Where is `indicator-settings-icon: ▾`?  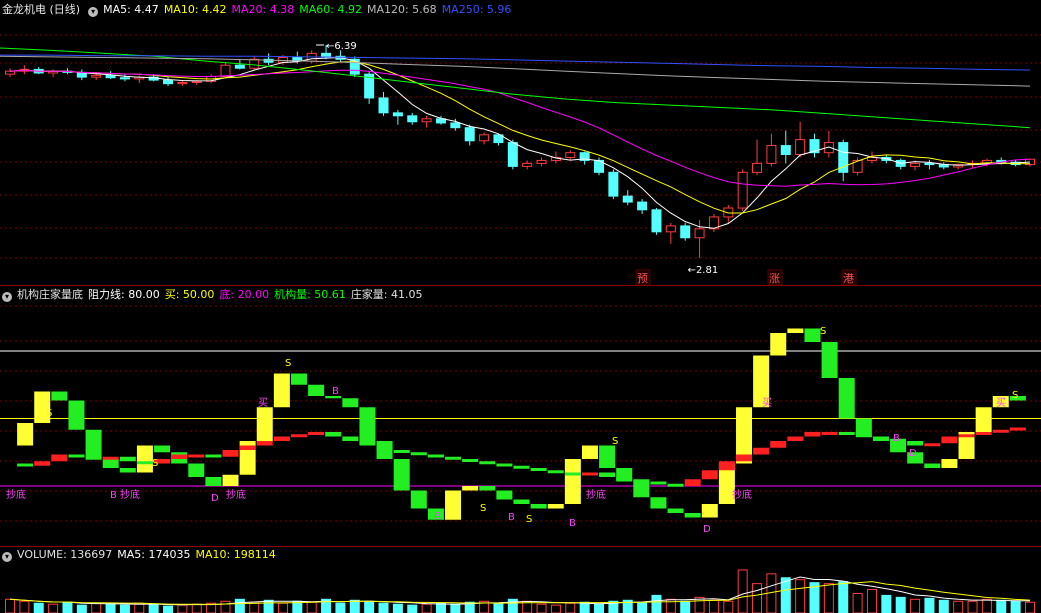
indicator-settings-icon: ▾ is located at coordinates (7, 297).